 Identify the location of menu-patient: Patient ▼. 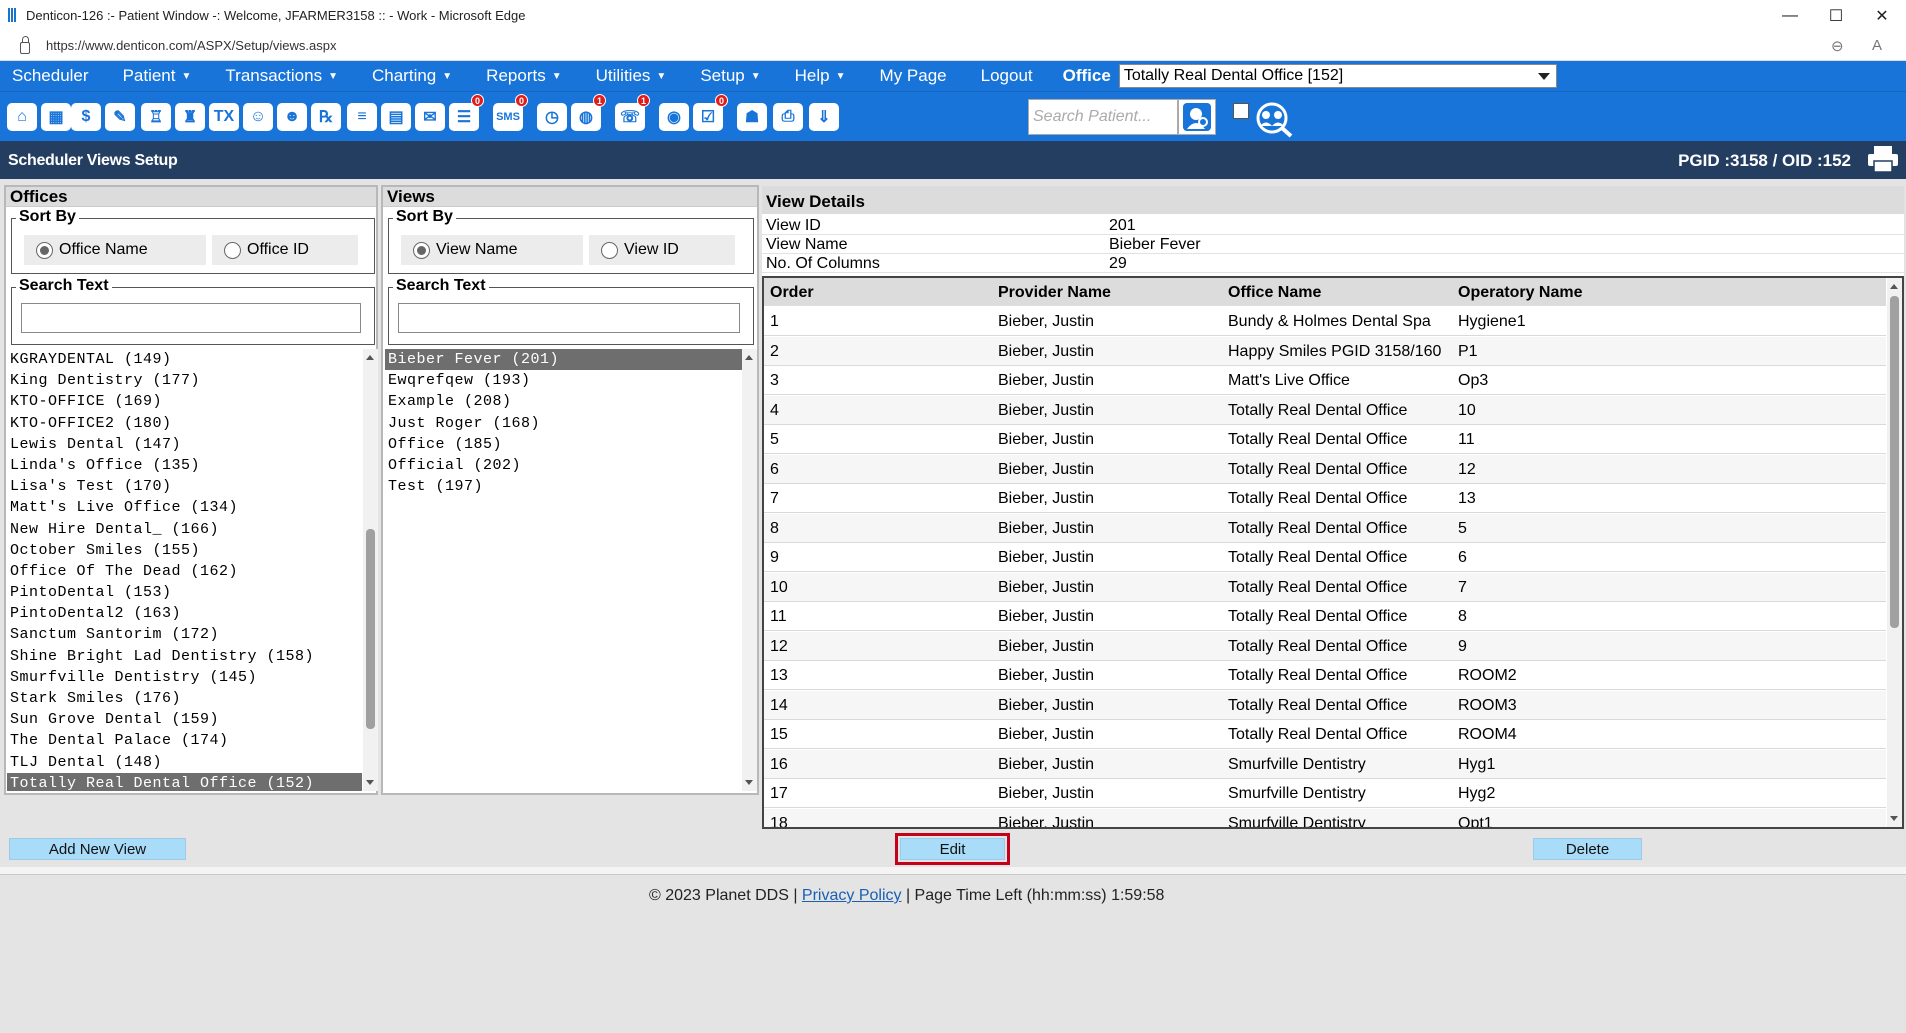
(157, 76).